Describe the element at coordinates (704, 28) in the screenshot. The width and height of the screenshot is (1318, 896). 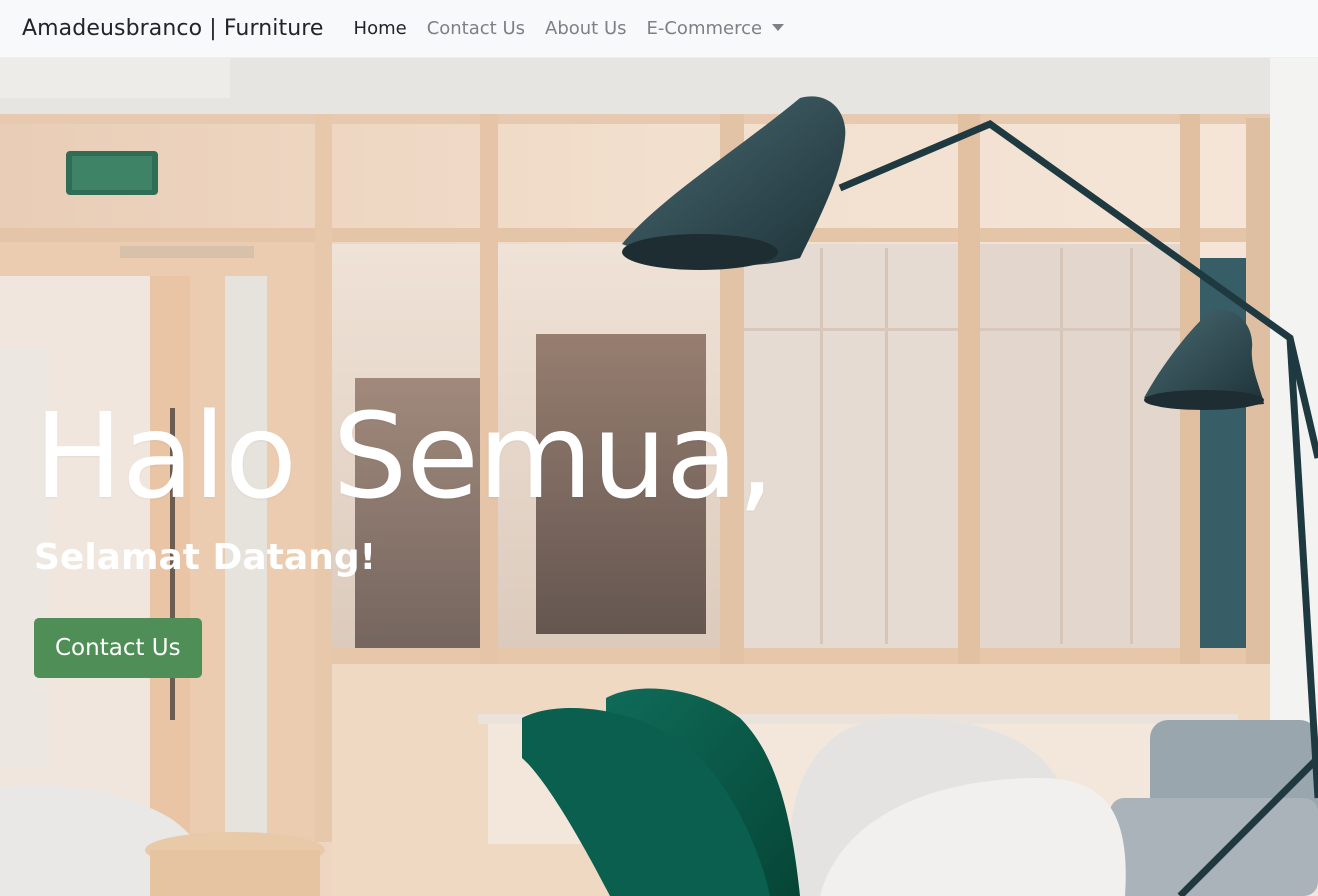
I see `nav-e-commerce-label: E-Commerce` at that location.